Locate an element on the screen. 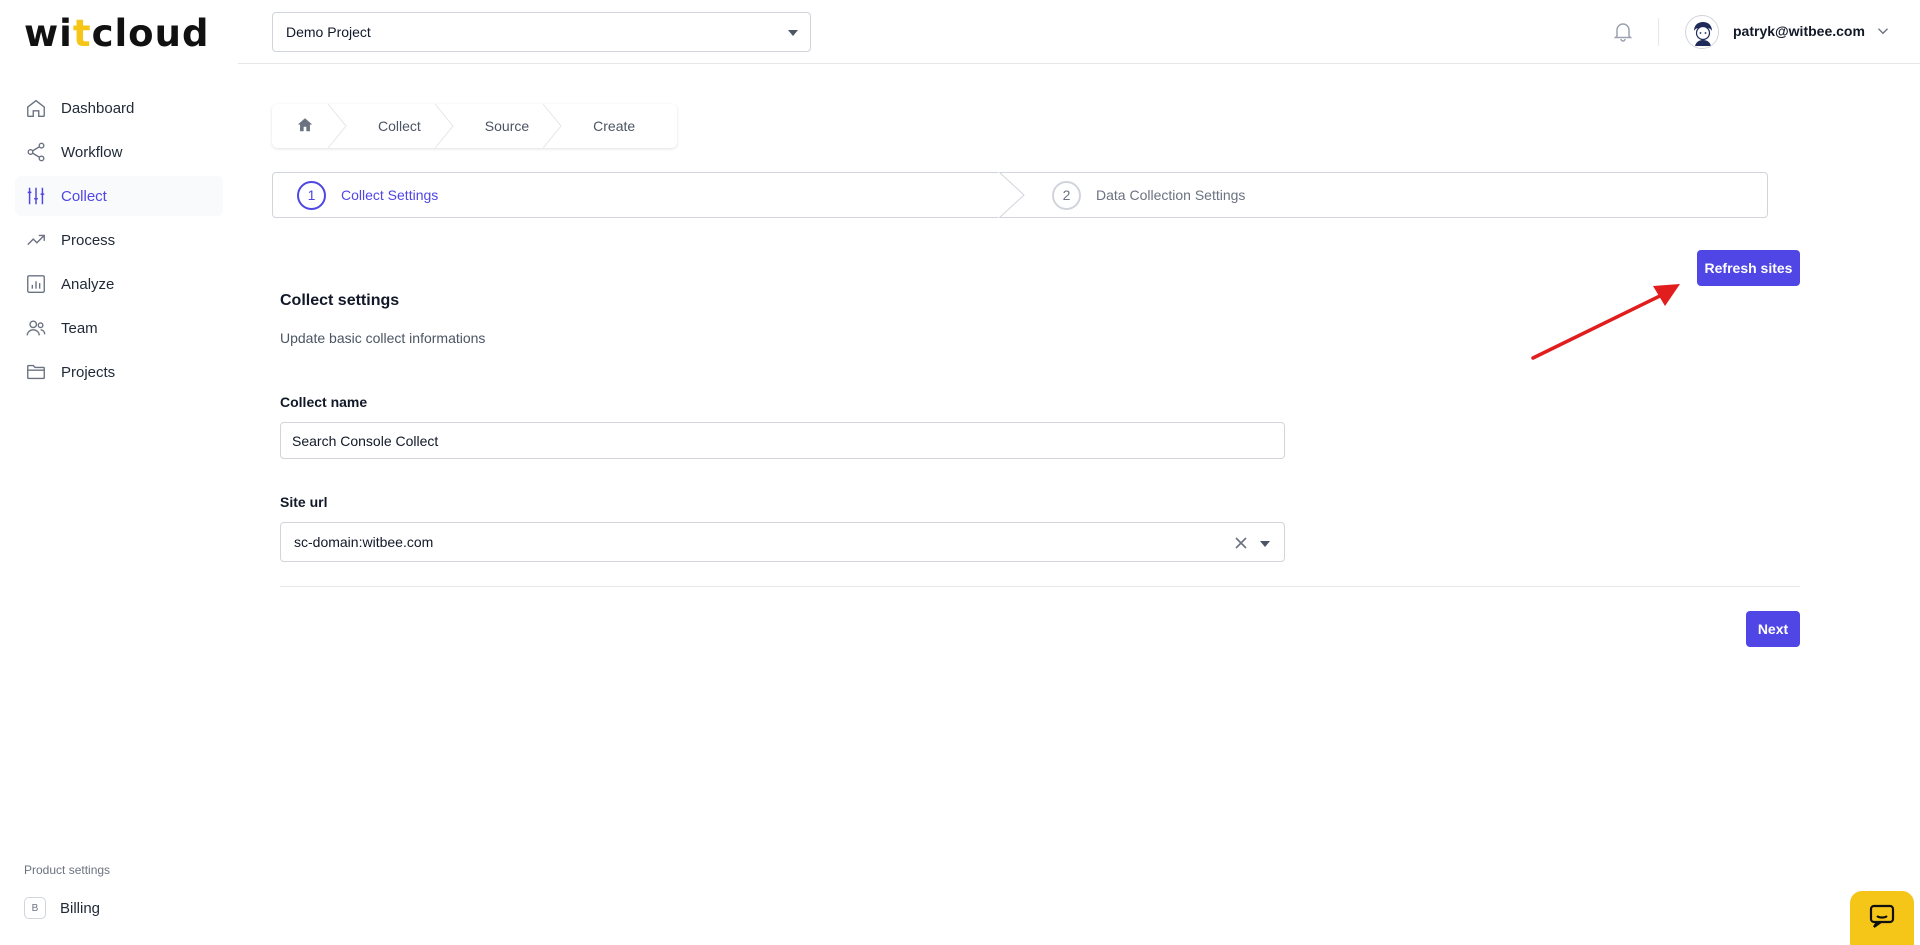 This screenshot has width=1920, height=945. sidebar-item-label: Process is located at coordinates (88, 240).